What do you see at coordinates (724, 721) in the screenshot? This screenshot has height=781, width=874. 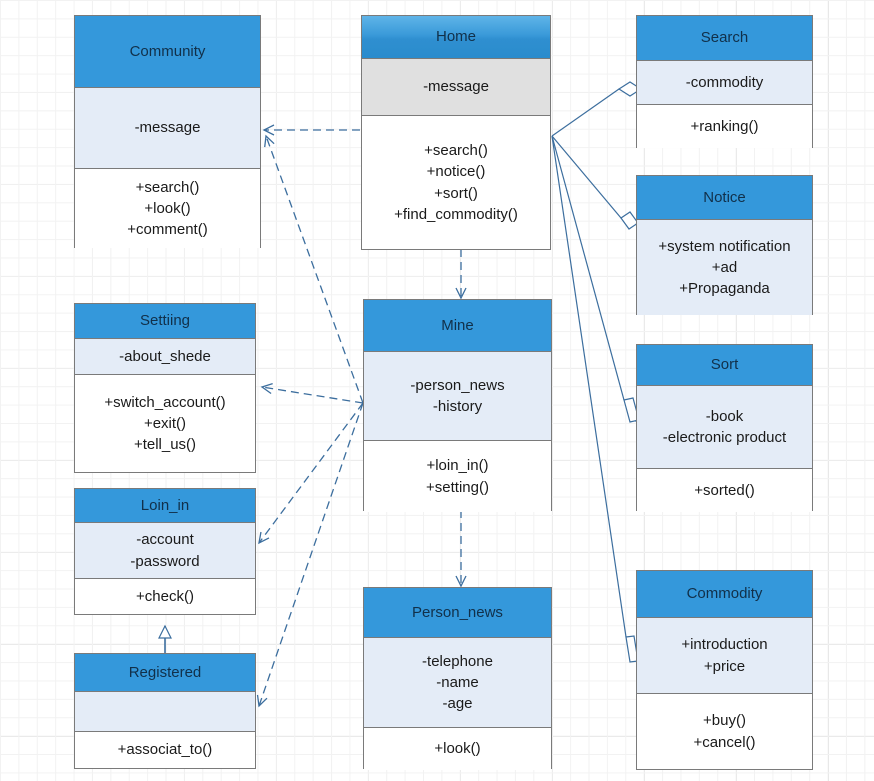 I see `operation-item: +buy()` at bounding box center [724, 721].